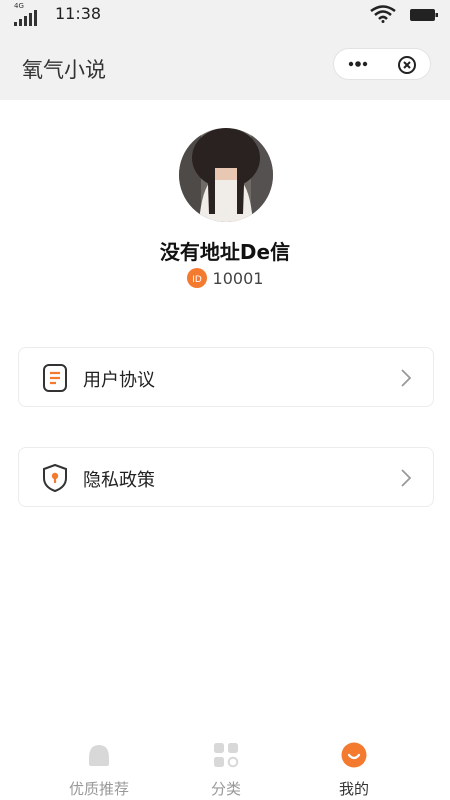  I want to click on status-time: 11:38, so click(78, 13).